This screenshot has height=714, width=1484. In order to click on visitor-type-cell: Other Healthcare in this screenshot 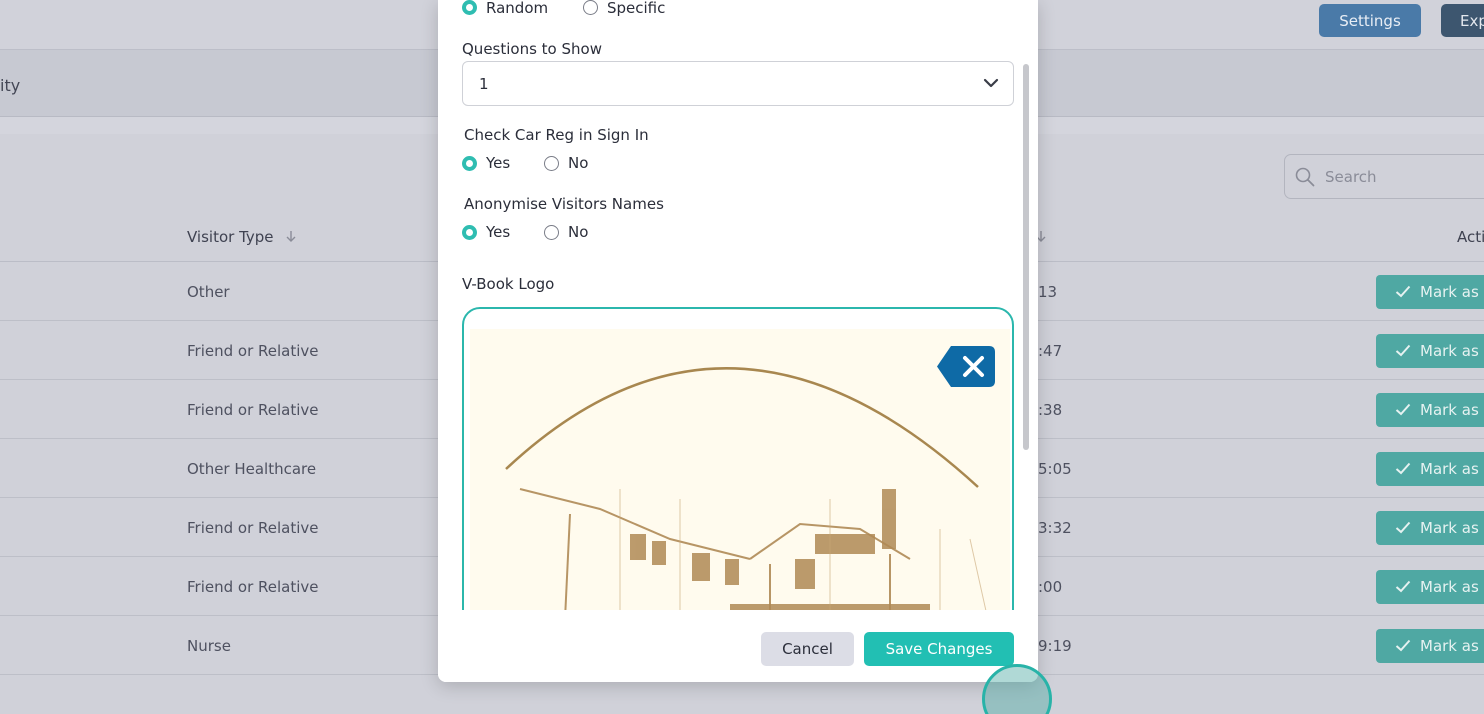, I will do `click(252, 469)`.